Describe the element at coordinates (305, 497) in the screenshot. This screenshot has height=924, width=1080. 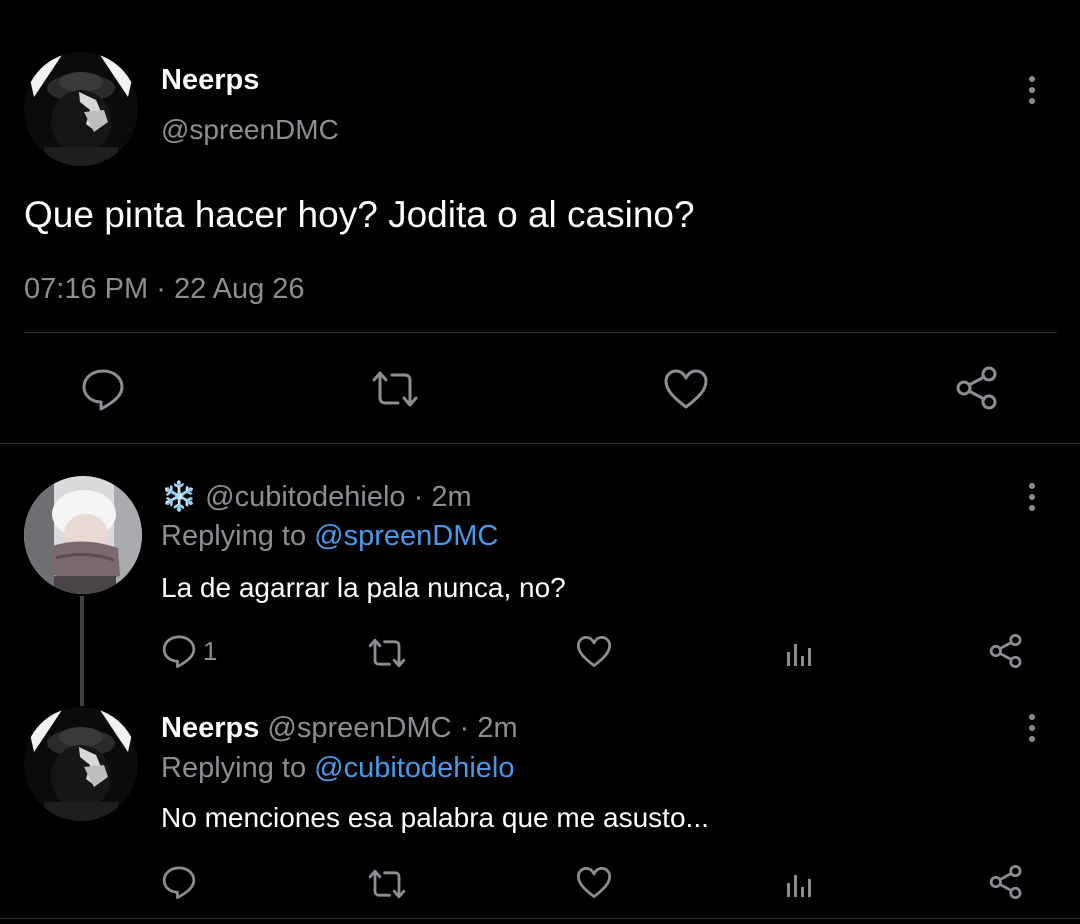
I see `reply-1-author-handle: @cubitodehielo` at that location.